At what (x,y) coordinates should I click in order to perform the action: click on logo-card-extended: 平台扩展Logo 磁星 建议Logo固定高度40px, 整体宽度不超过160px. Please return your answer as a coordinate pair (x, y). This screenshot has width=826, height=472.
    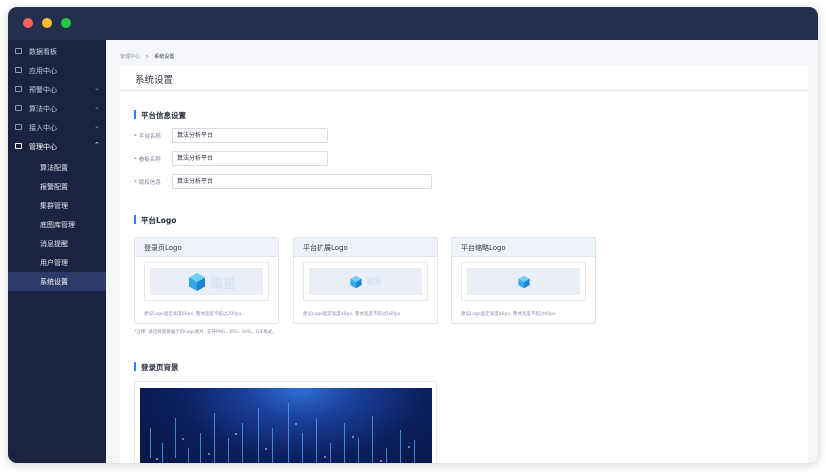
    Looking at the image, I should click on (365, 280).